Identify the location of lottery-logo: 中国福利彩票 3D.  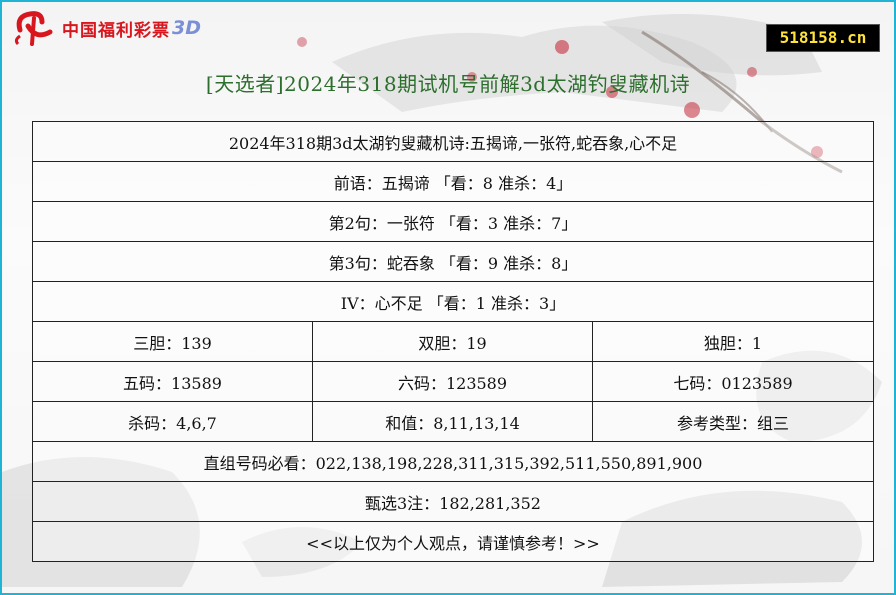
(106, 28).